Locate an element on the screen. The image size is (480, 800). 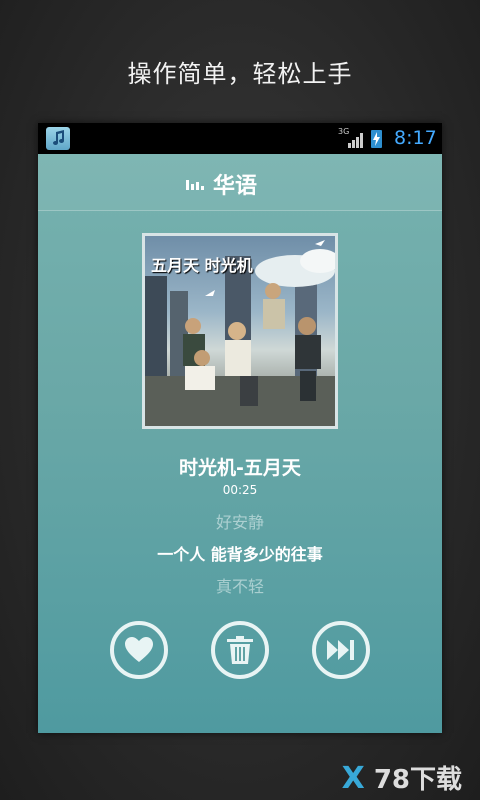
channel-header: 华语 is located at coordinates (240, 182).